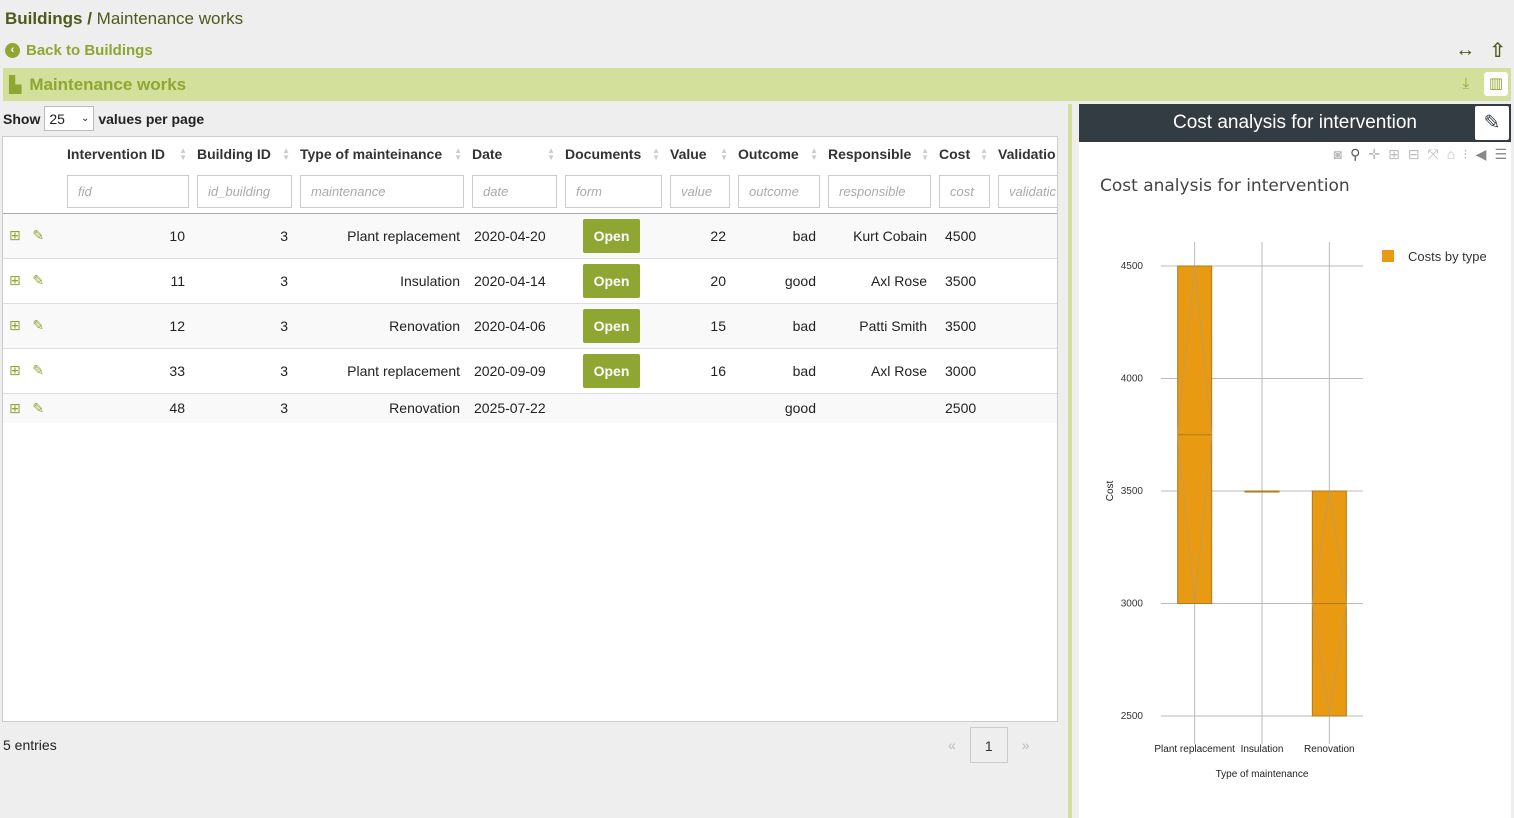 This screenshot has width=1514, height=818. Describe the element at coordinates (30, 745) in the screenshot. I see `entries-count: 5 entries` at that location.